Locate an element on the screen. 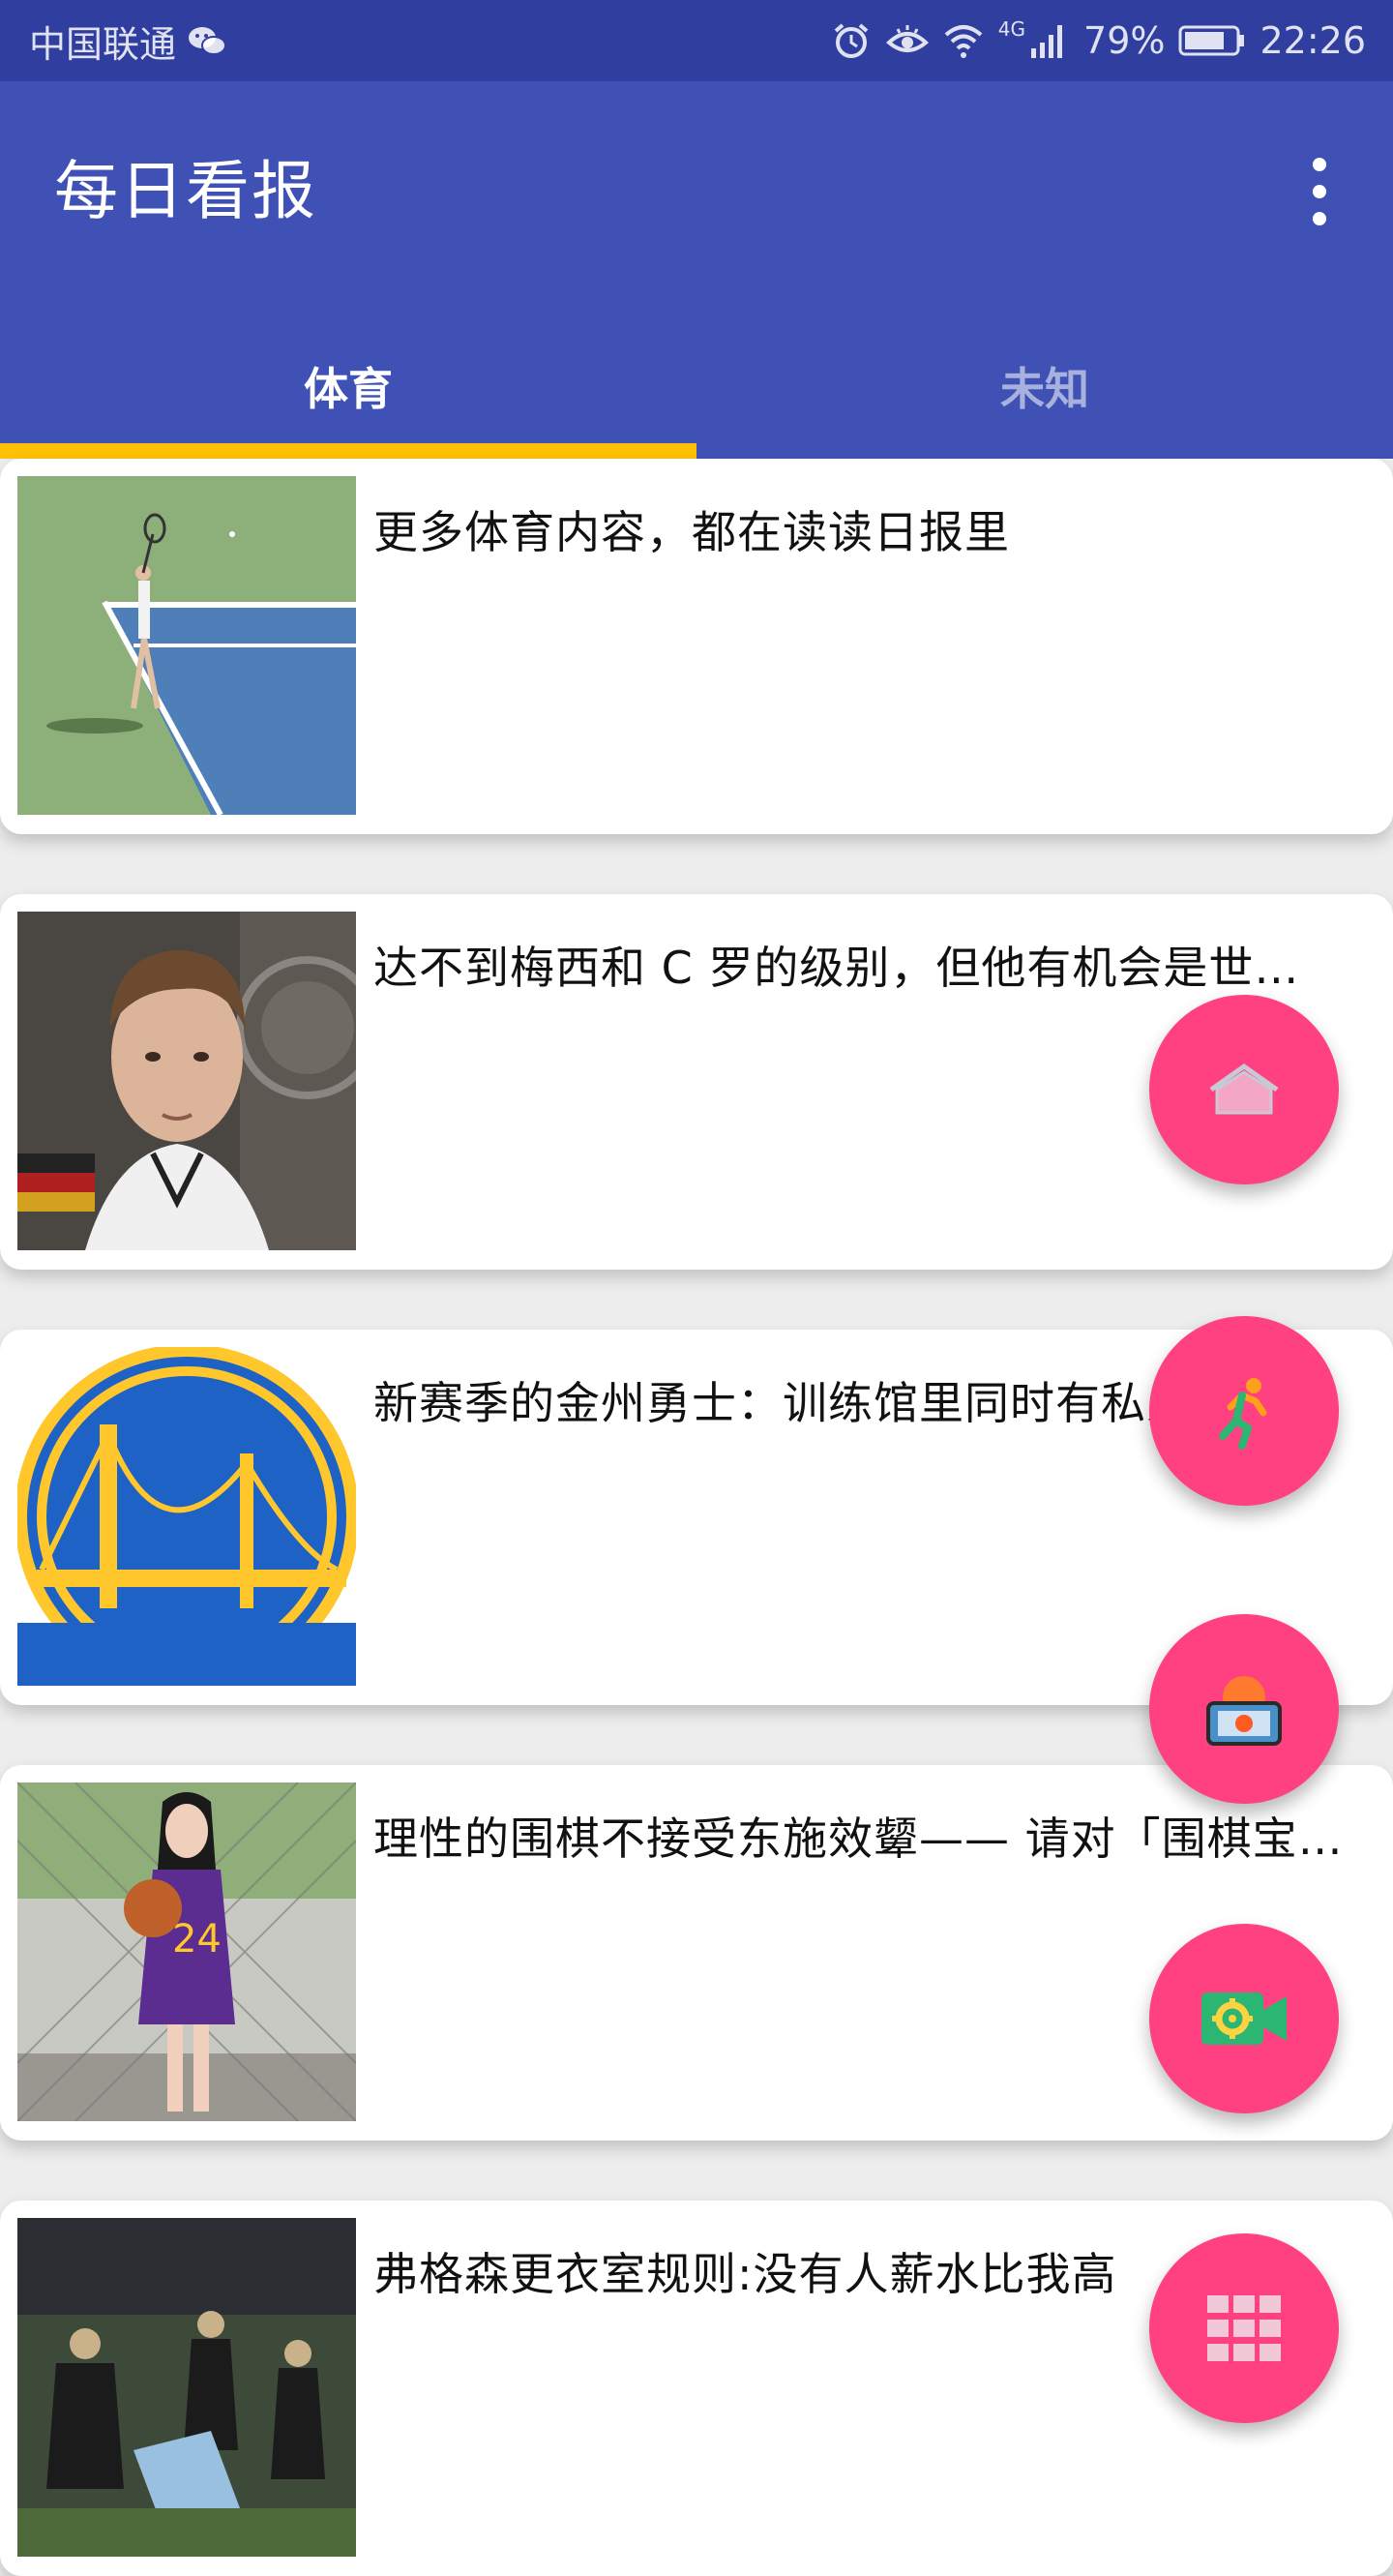  tennis-photo-image is located at coordinates (186, 645).